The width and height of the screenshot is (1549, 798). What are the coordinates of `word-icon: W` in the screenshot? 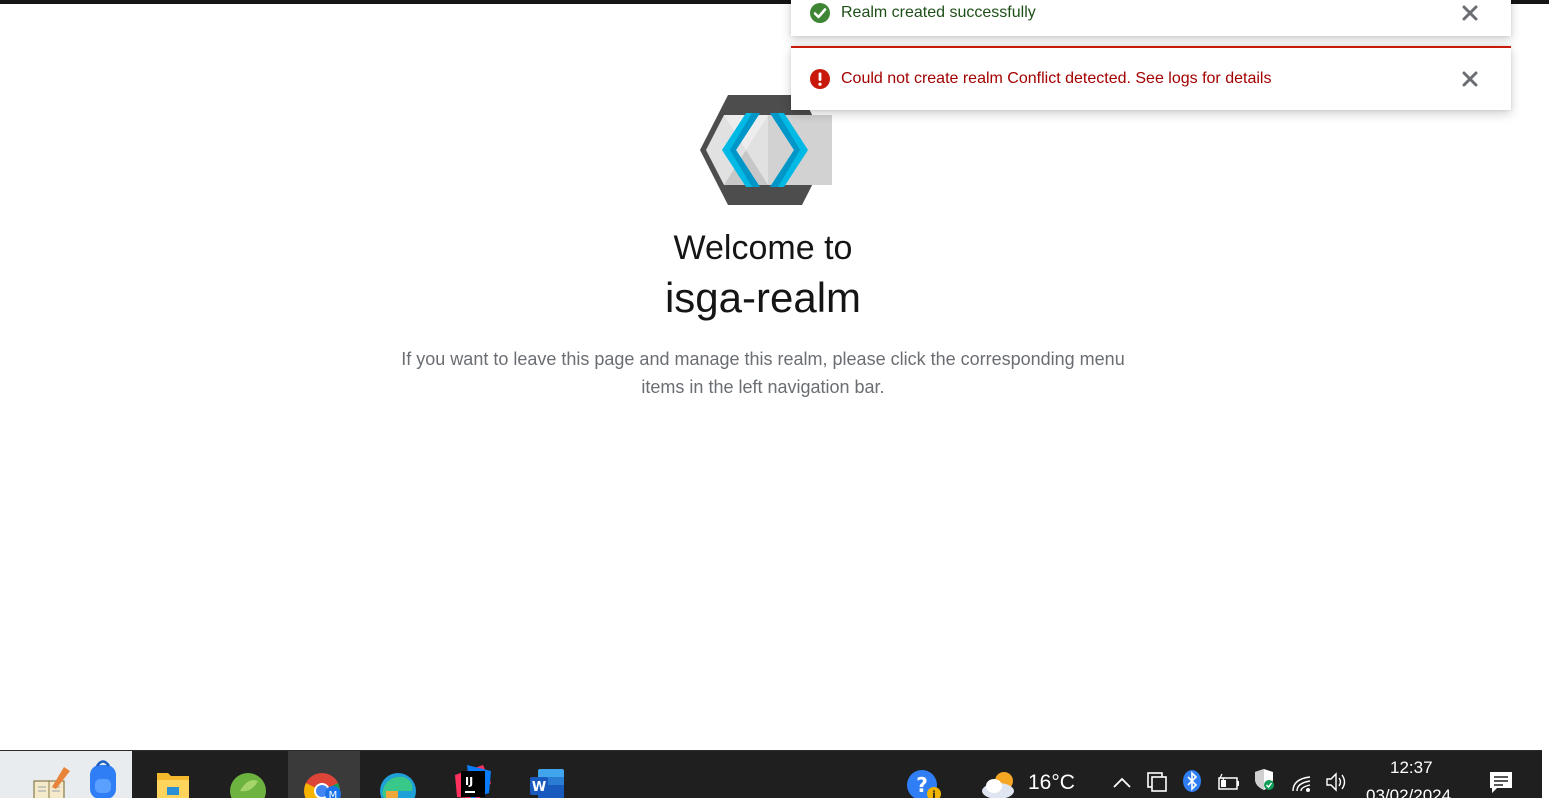 It's located at (547, 783).